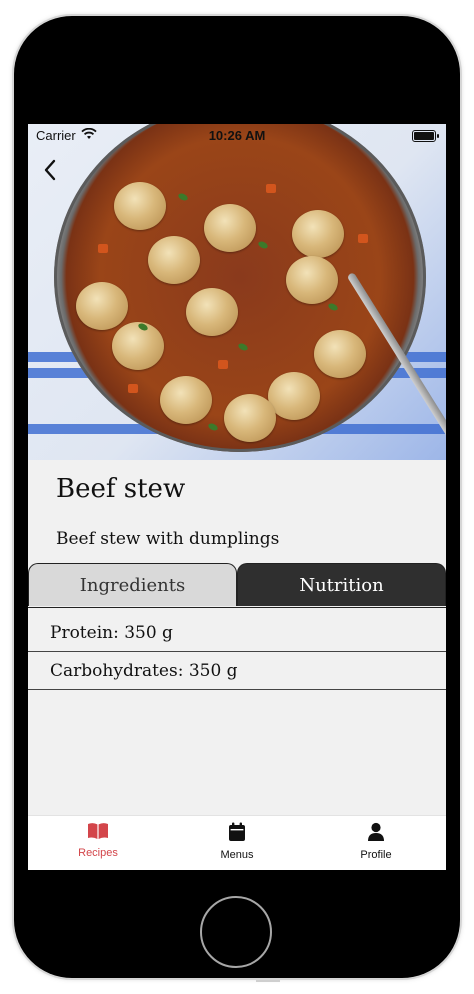 The image size is (474, 994). I want to click on tab-ingredients: Ingredients, so click(132, 584).